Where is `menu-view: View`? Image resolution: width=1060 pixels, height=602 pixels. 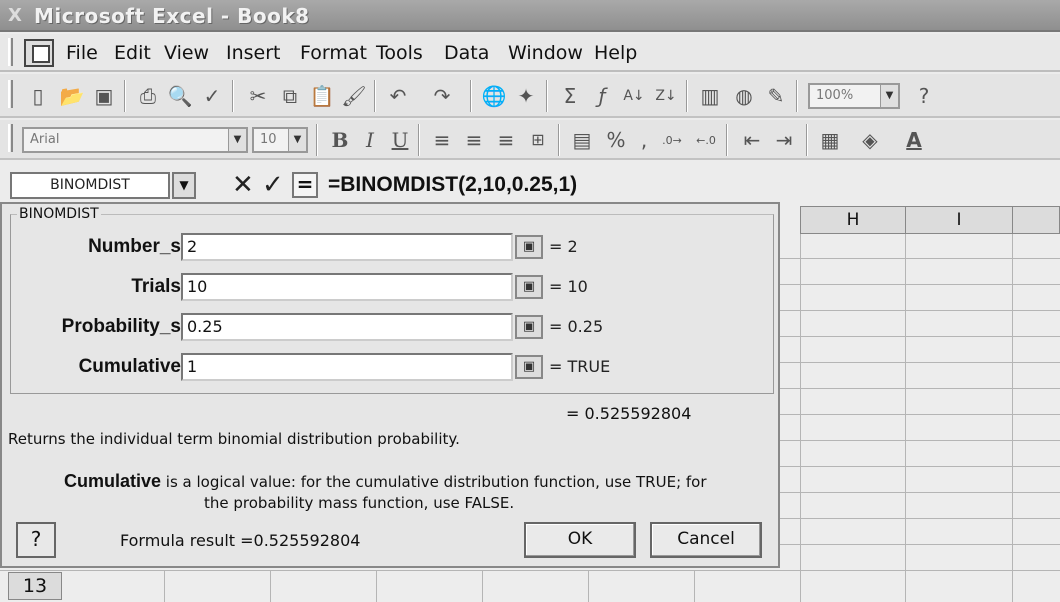
menu-view: View is located at coordinates (186, 53).